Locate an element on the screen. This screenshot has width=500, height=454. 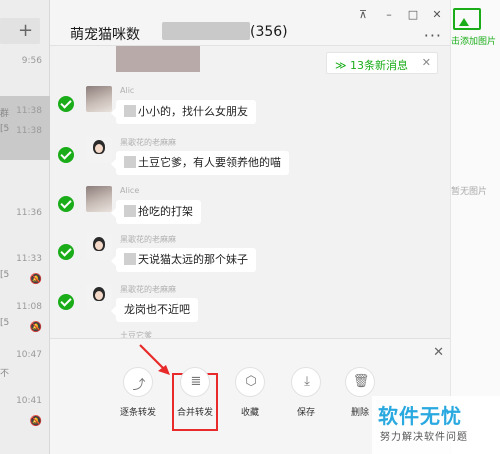
download-icon: ⤓ is located at coordinates (306, 382).